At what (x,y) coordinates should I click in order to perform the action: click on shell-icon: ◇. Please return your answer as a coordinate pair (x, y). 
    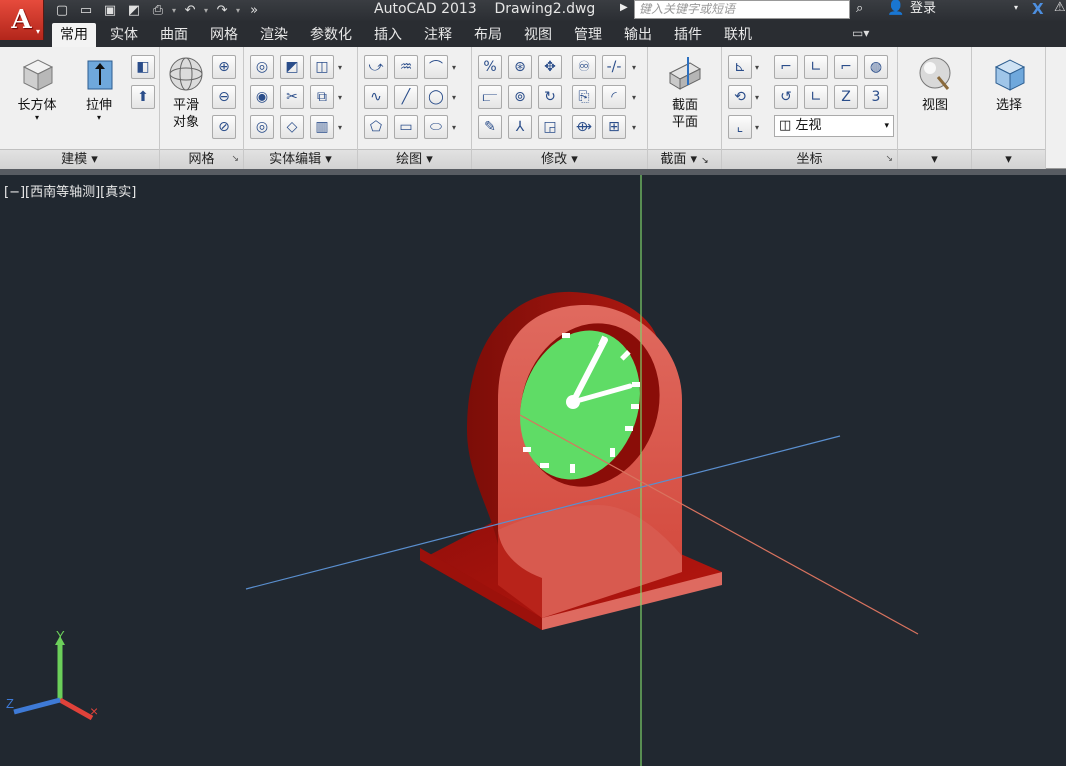
    Looking at the image, I should click on (292, 127).